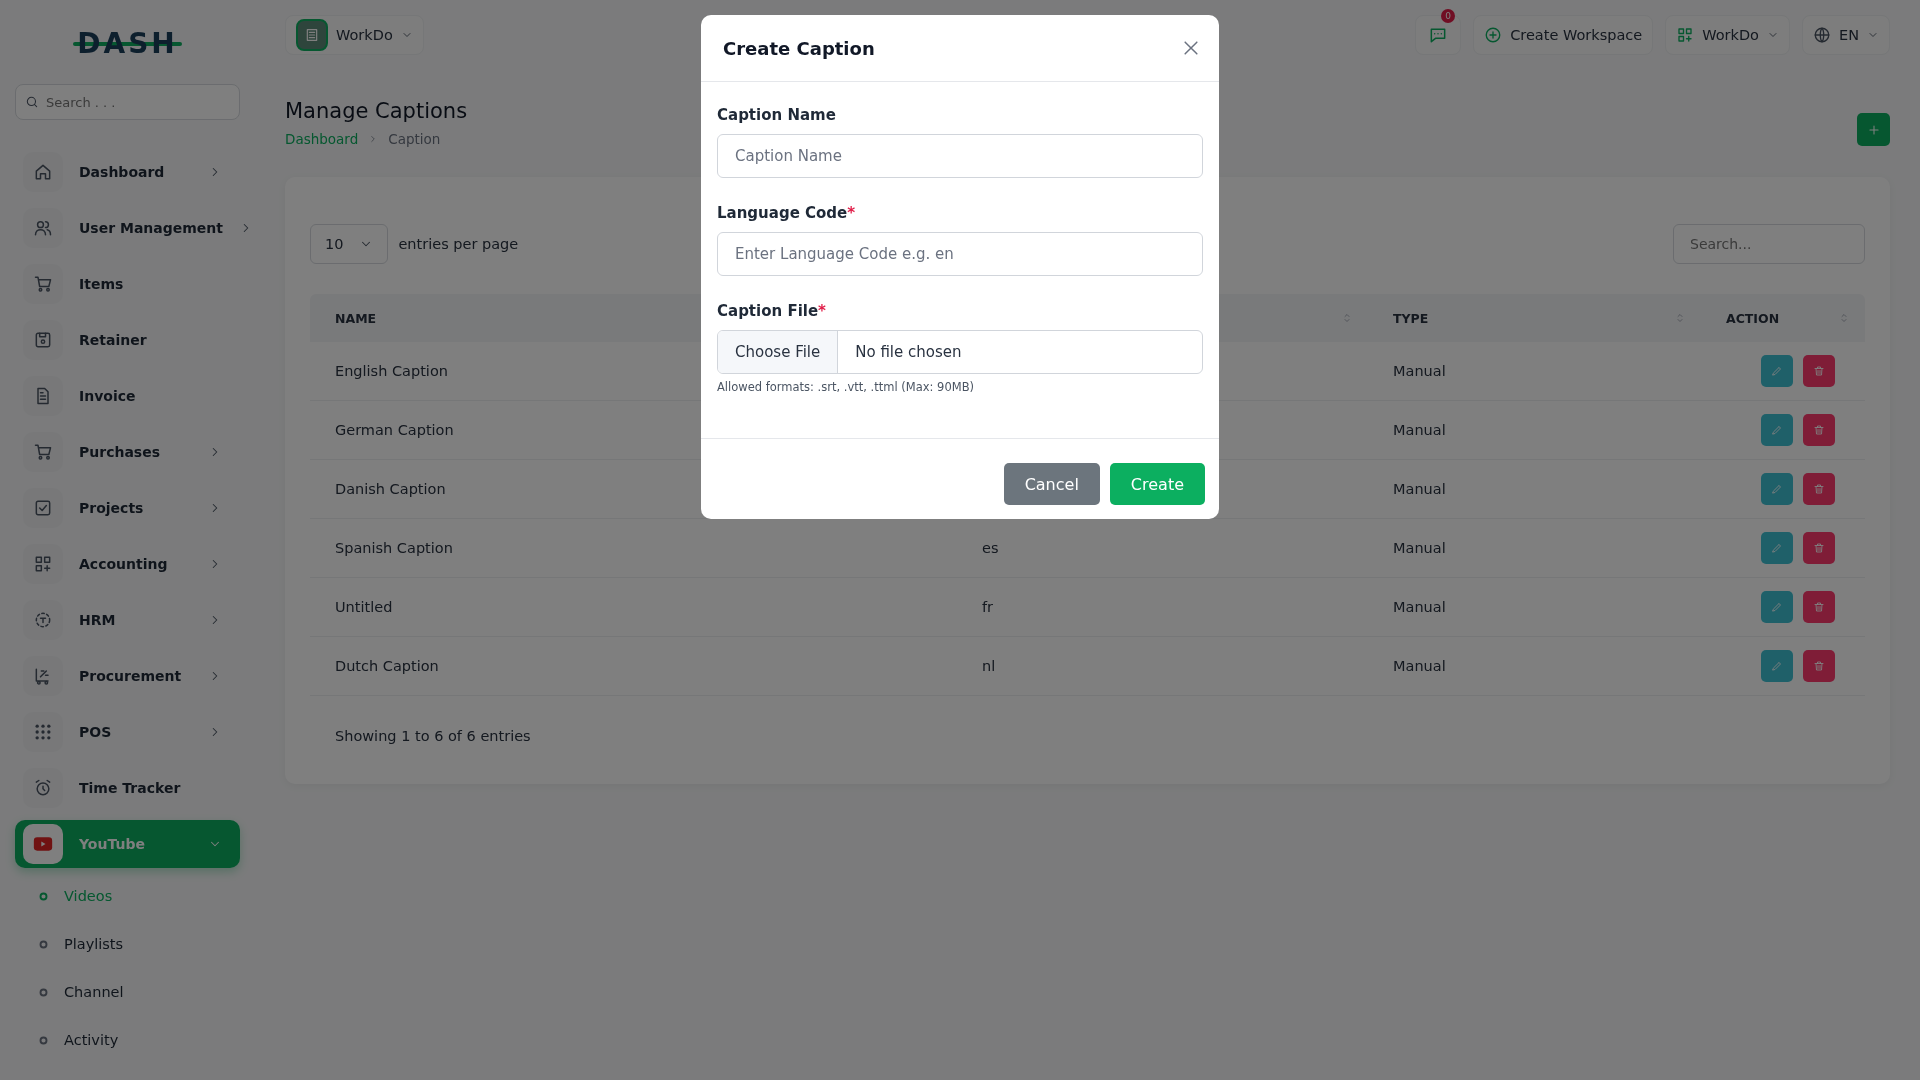 This screenshot has width=1920, height=1080. What do you see at coordinates (391, 371) in the screenshot?
I see `table-cell-text: English Caption` at bounding box center [391, 371].